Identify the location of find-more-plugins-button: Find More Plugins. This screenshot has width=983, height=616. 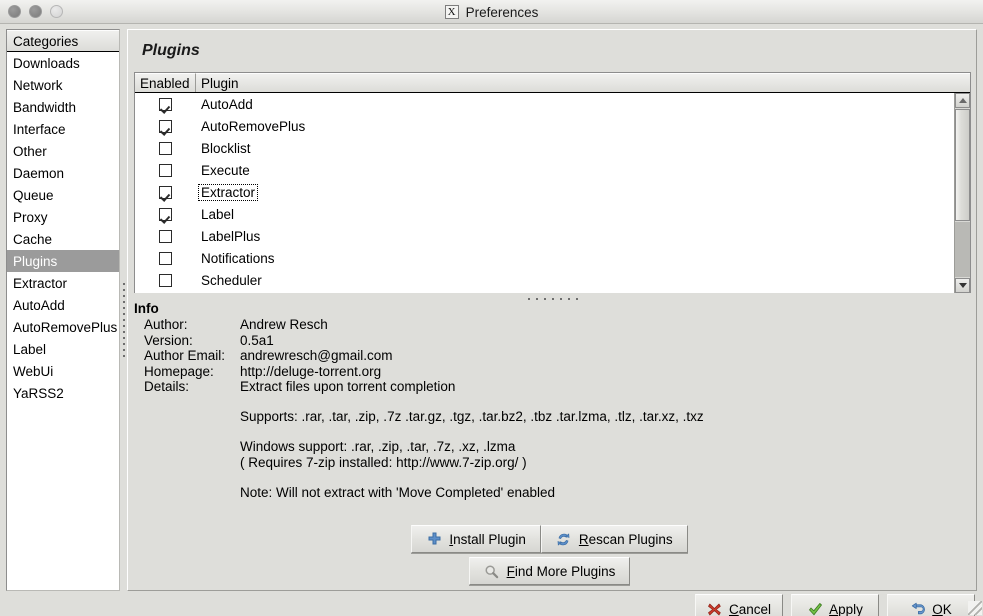
(549, 571).